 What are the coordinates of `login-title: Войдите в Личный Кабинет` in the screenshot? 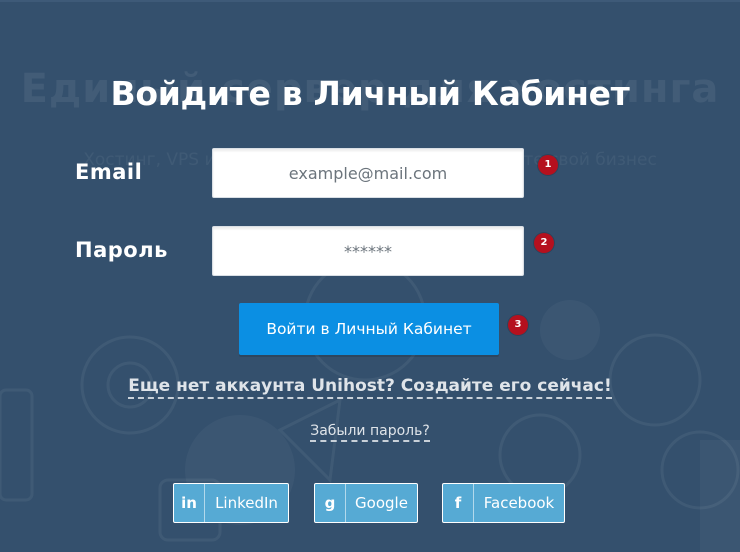 It's located at (370, 93).